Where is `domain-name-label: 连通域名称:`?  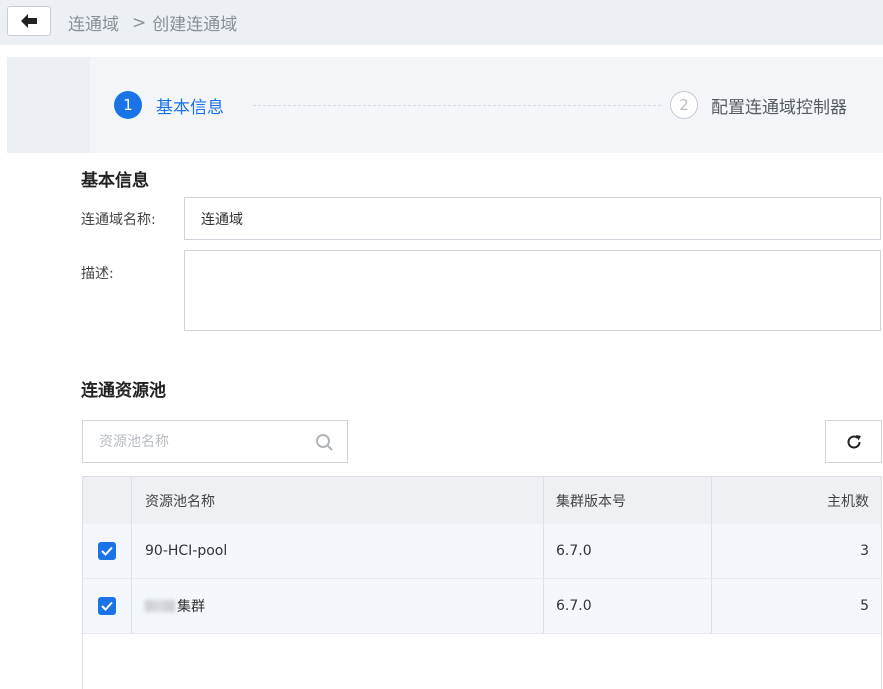 domain-name-label: 连通域名称: is located at coordinates (118, 220).